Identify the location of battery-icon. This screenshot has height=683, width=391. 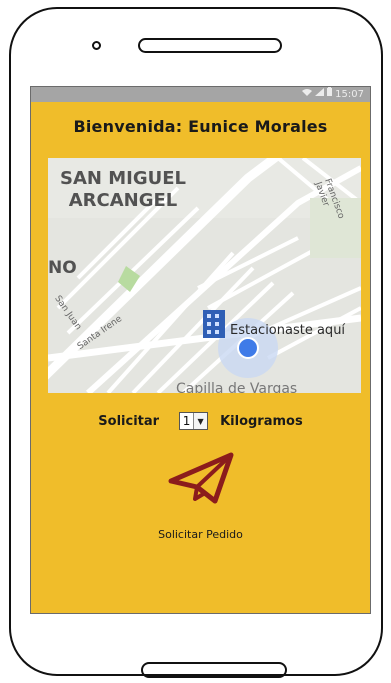
(330, 94).